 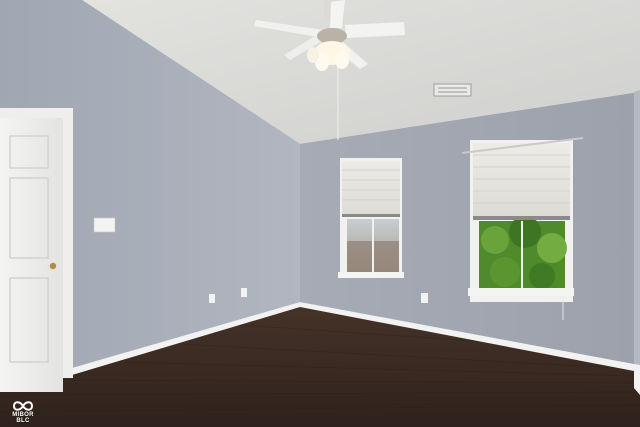 What do you see at coordinates (522, 219) in the screenshot?
I see `window-right` at bounding box center [522, 219].